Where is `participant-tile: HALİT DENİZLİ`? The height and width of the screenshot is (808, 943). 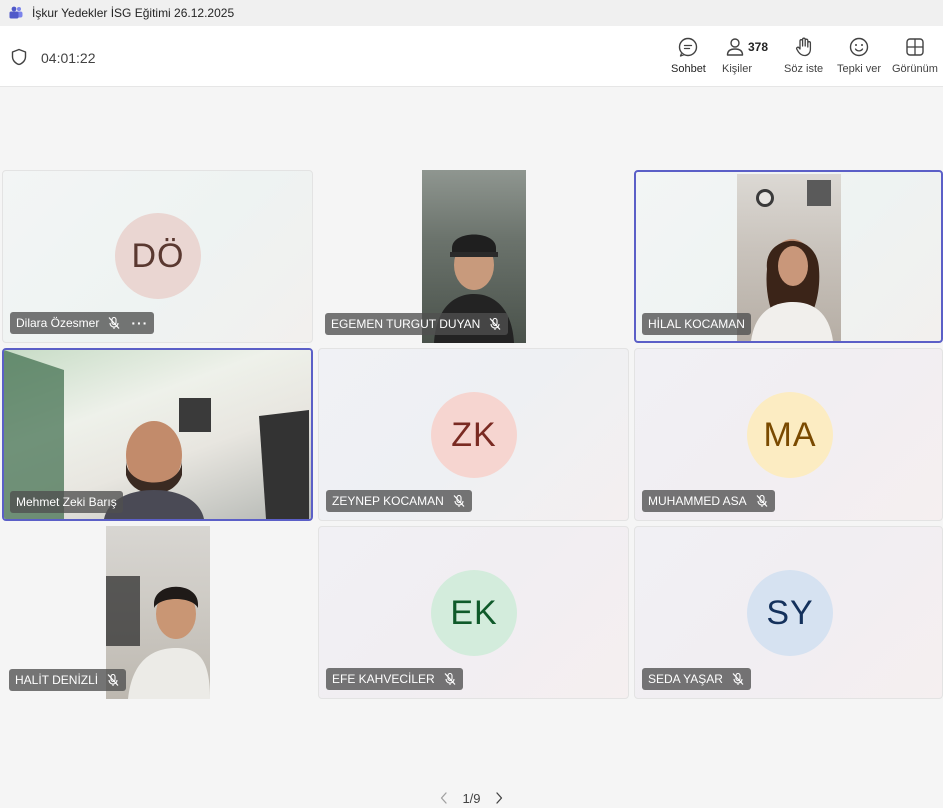 participant-tile: HALİT DENİZLİ is located at coordinates (157, 612).